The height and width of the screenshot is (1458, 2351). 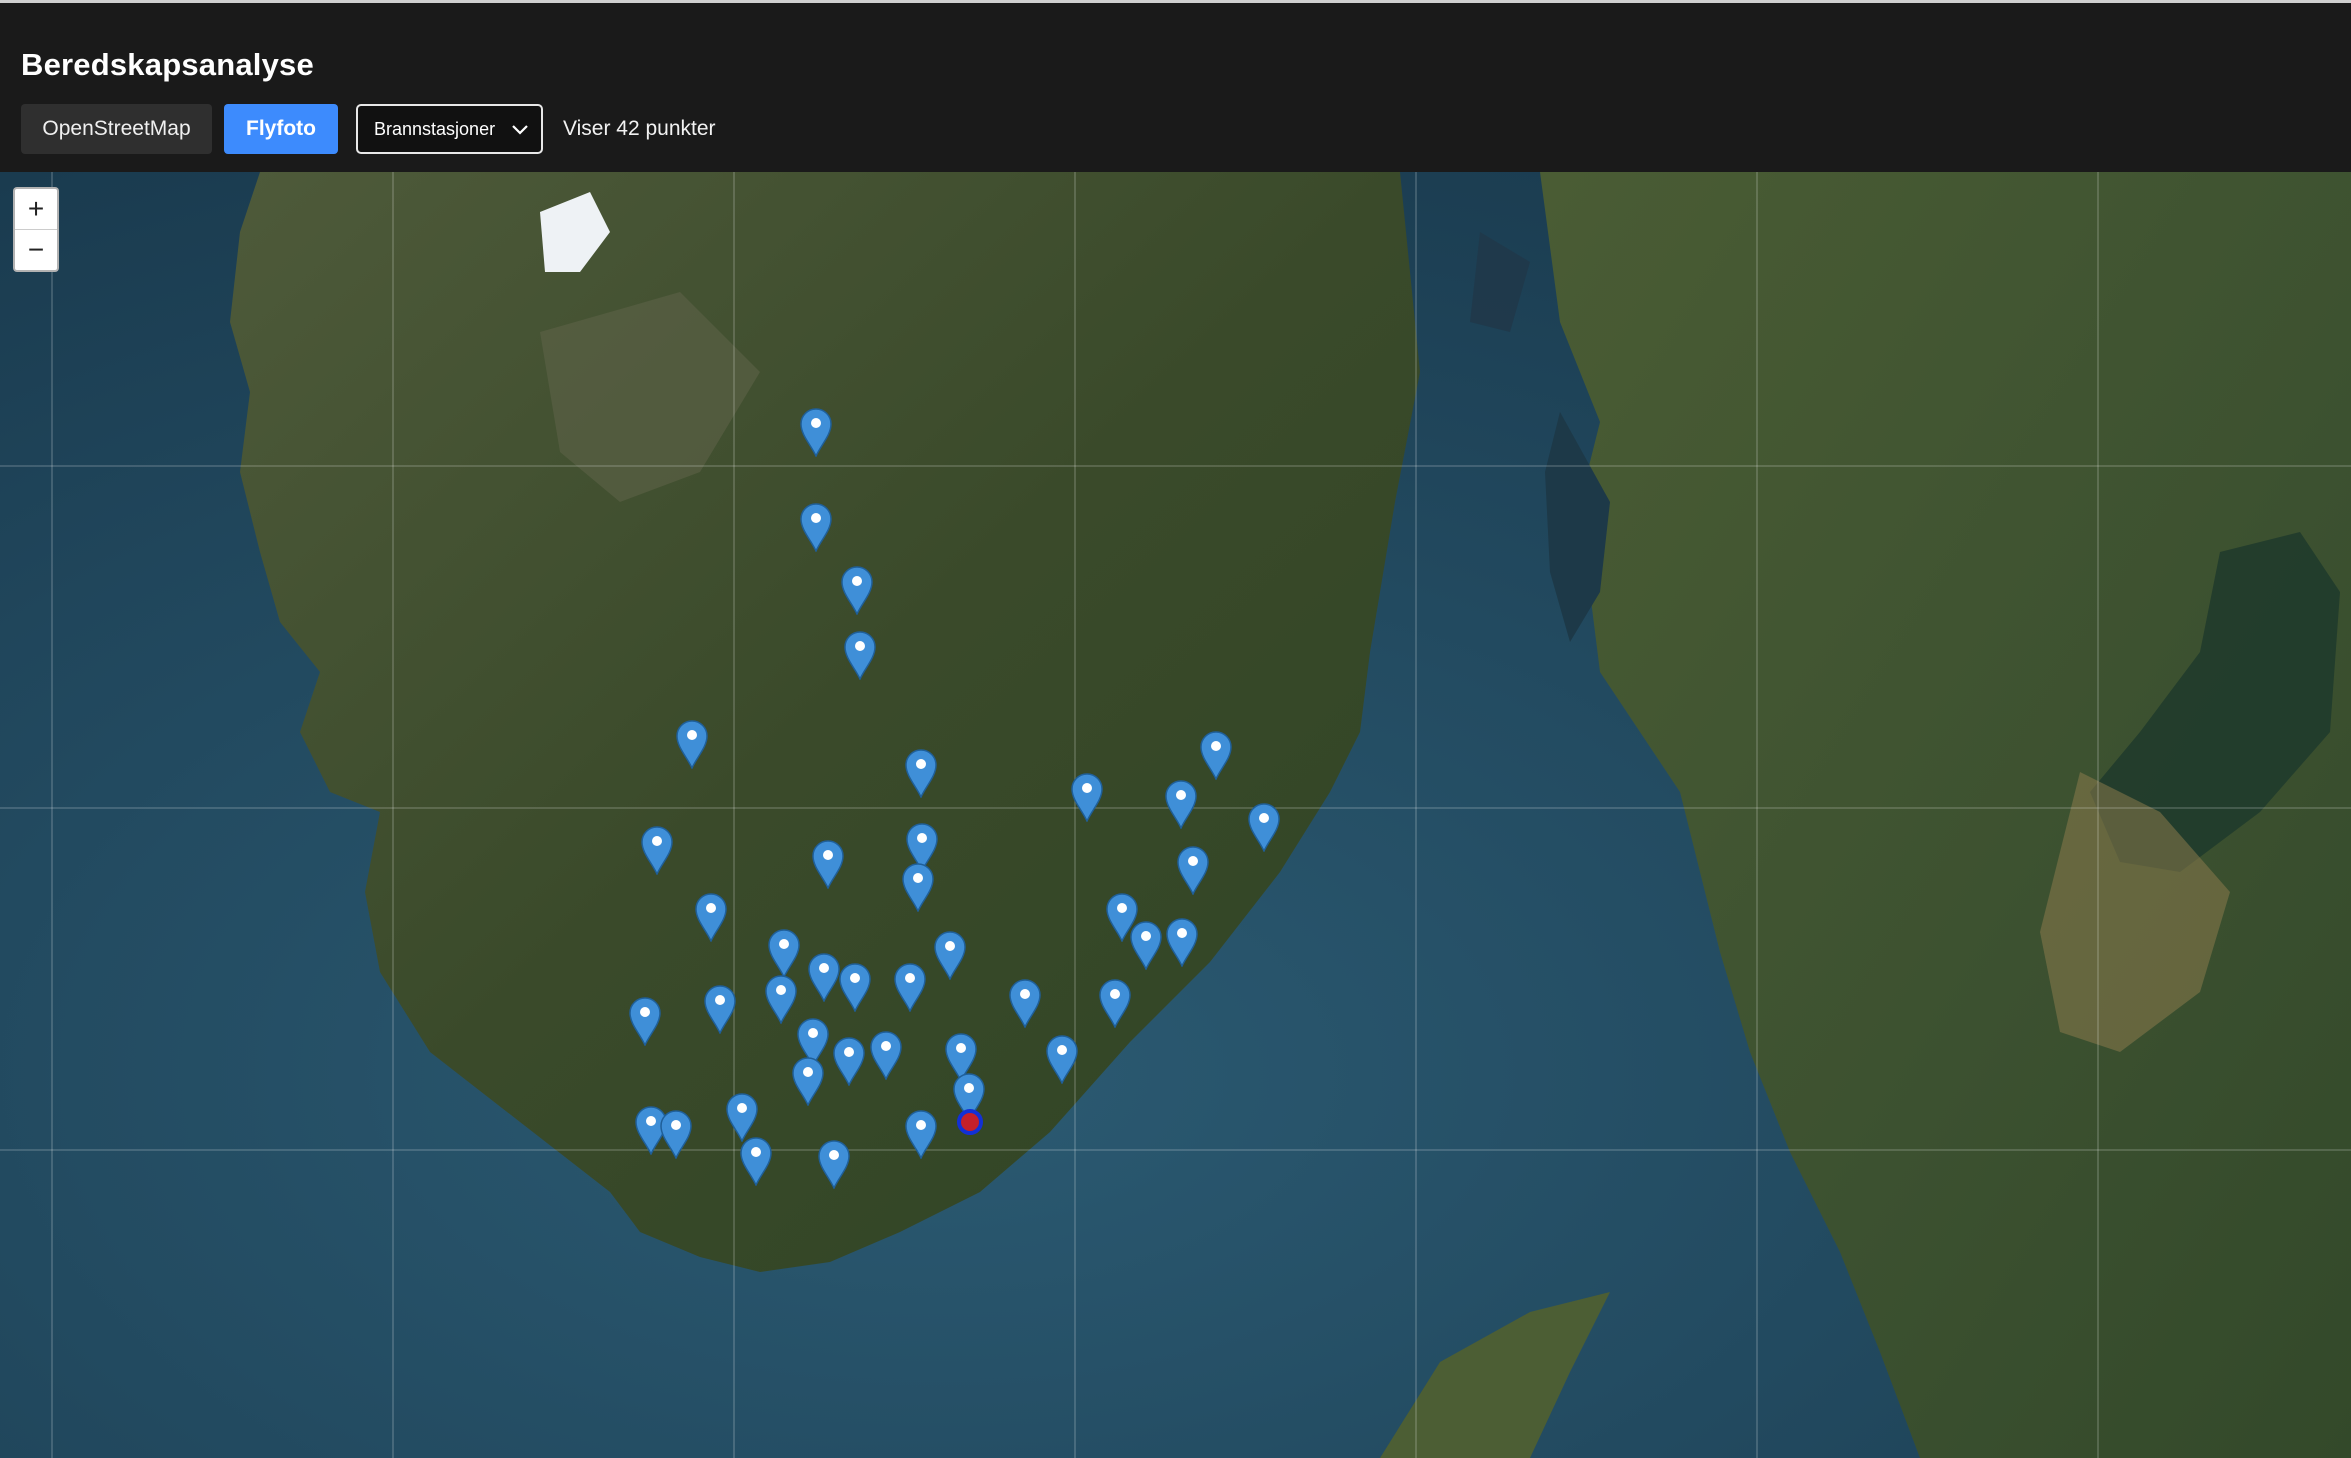 I want to click on app-title: Beredskapsanalyse, so click(x=167, y=64).